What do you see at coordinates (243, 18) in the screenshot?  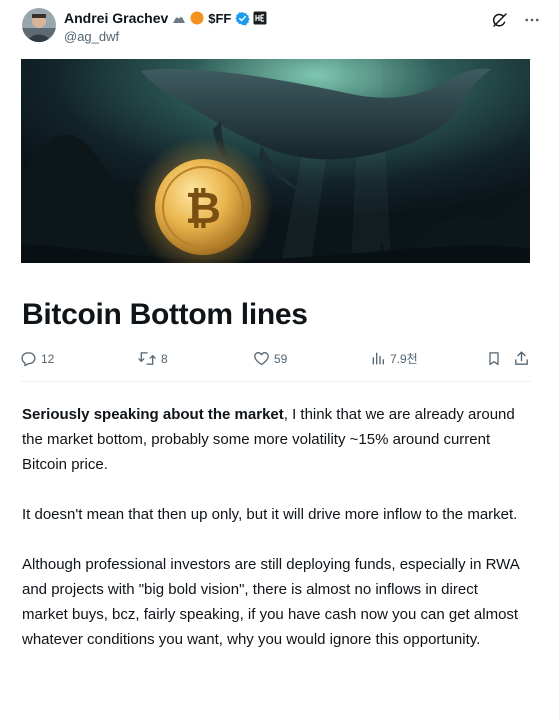 I see `verified-badge-icon` at bounding box center [243, 18].